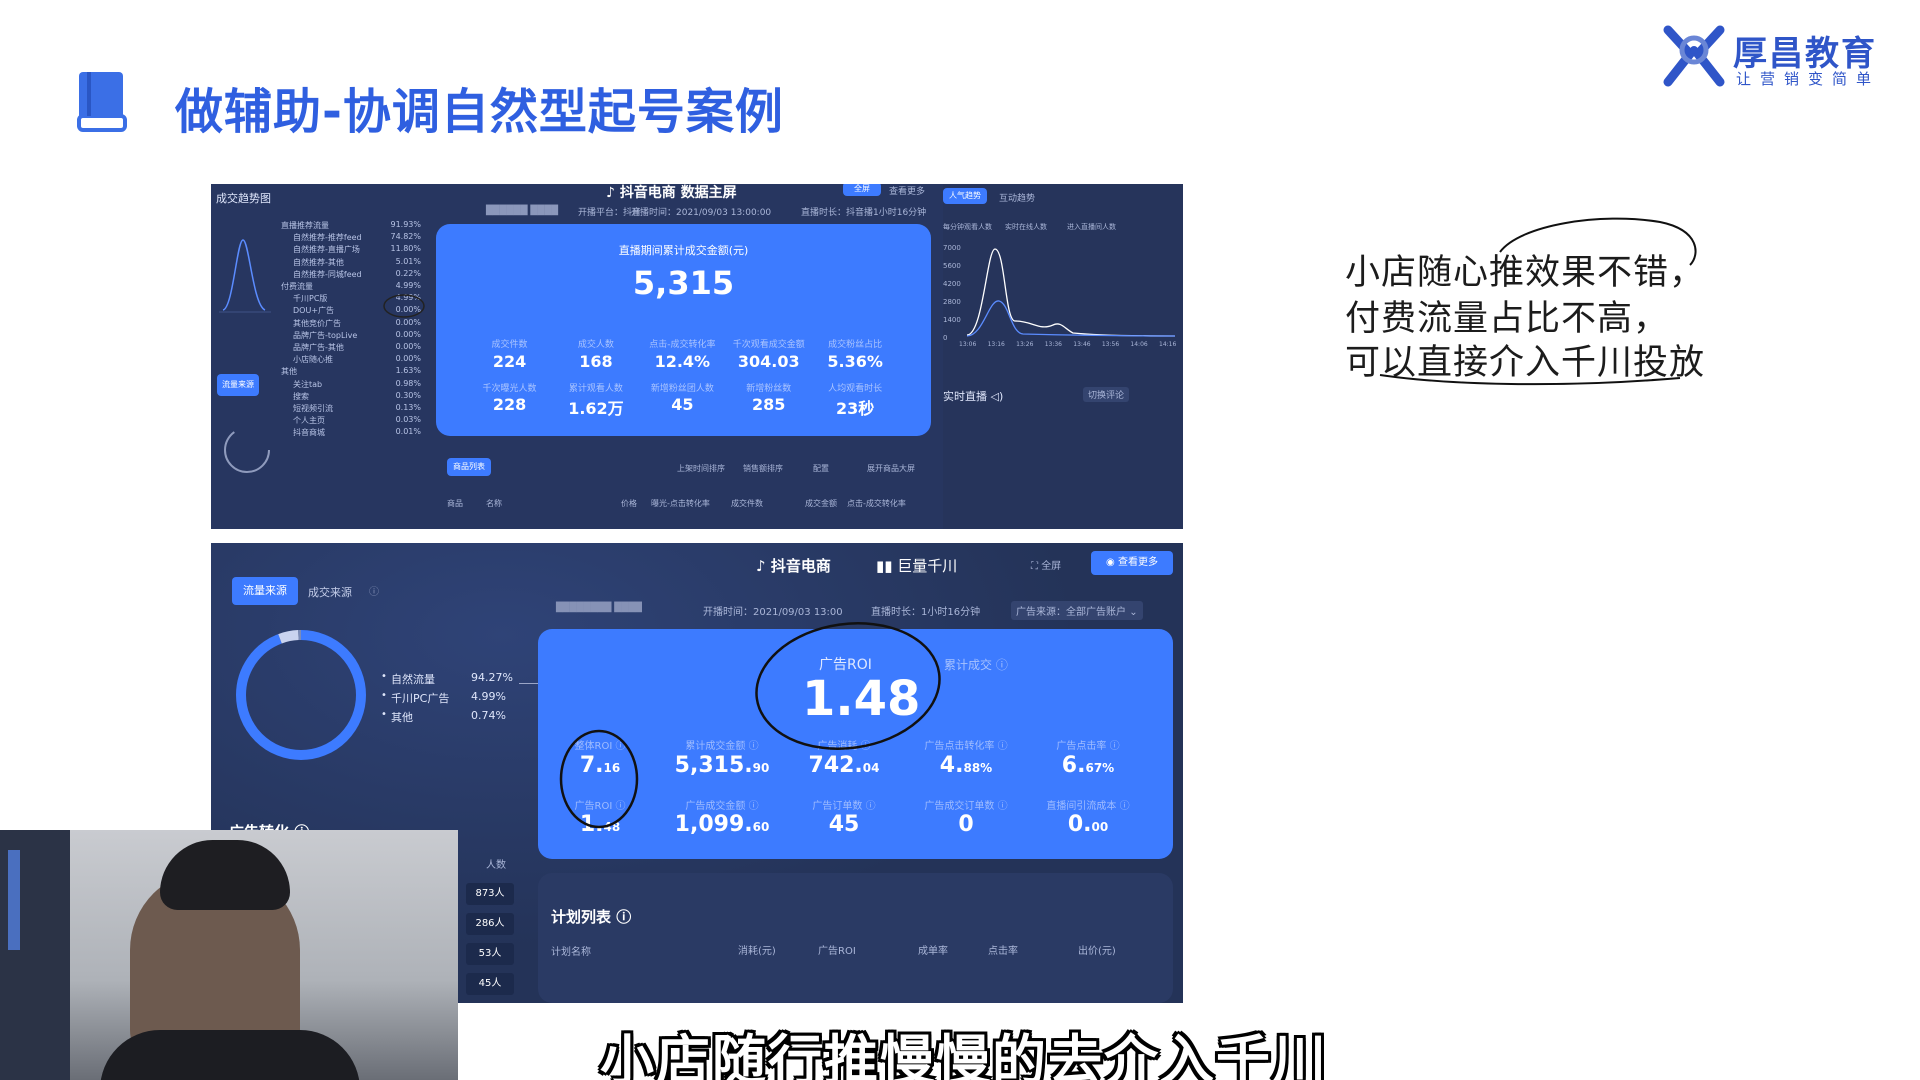 This screenshot has width=1920, height=1080. Describe the element at coordinates (861, 699) in the screenshot. I see `ad-roi-value: 1.48` at that location.